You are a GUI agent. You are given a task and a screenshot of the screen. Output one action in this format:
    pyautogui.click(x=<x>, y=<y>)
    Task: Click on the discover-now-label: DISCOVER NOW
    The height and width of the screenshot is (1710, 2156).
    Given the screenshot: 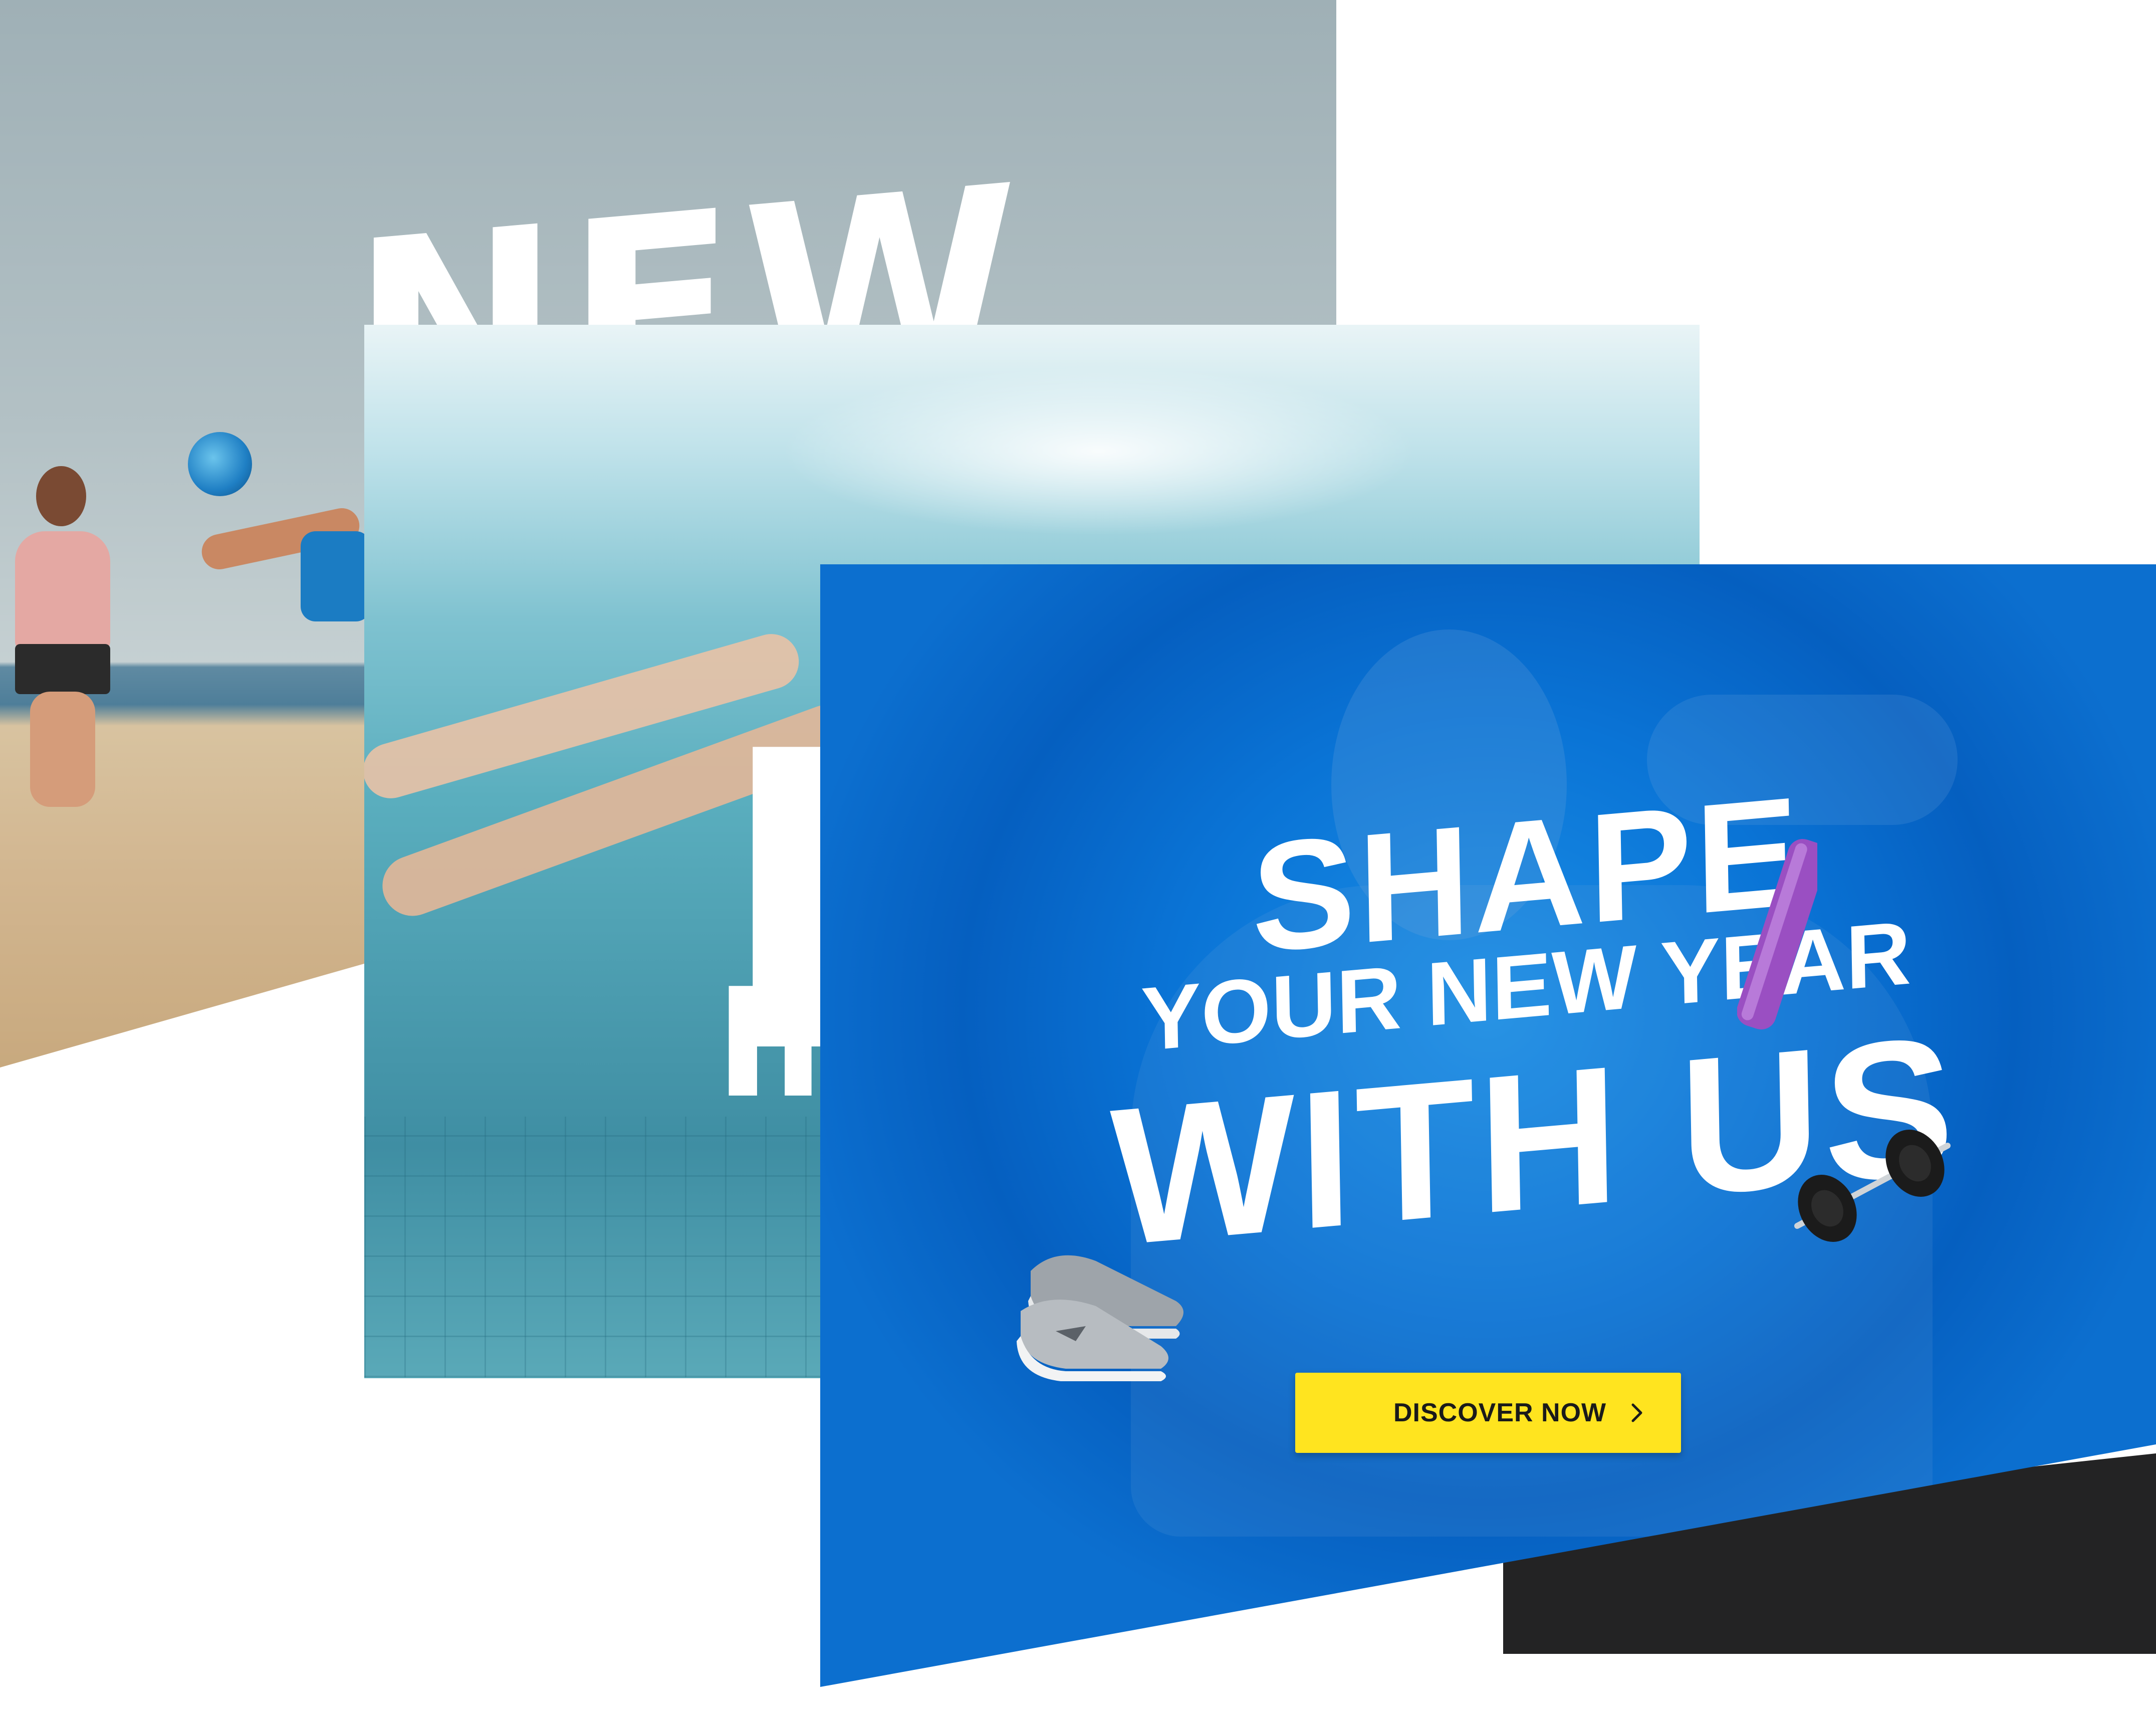 What is the action you would take?
    pyautogui.click(x=1500, y=1412)
    